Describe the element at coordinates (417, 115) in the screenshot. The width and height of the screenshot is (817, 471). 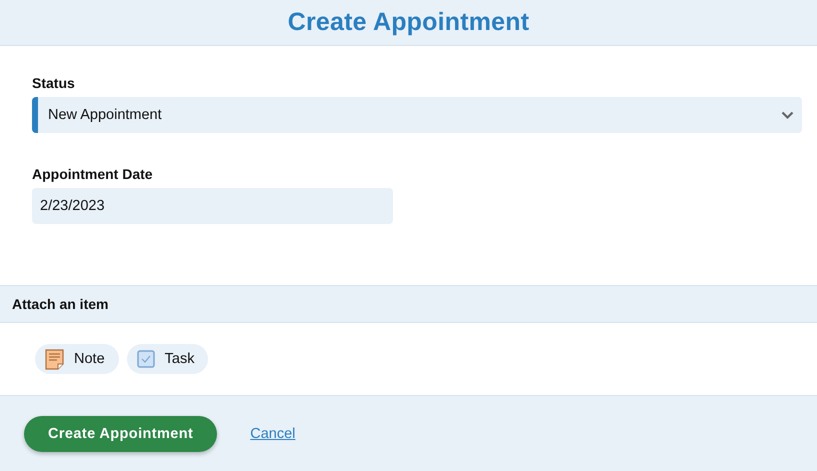
I see `status-select: New Appointment` at that location.